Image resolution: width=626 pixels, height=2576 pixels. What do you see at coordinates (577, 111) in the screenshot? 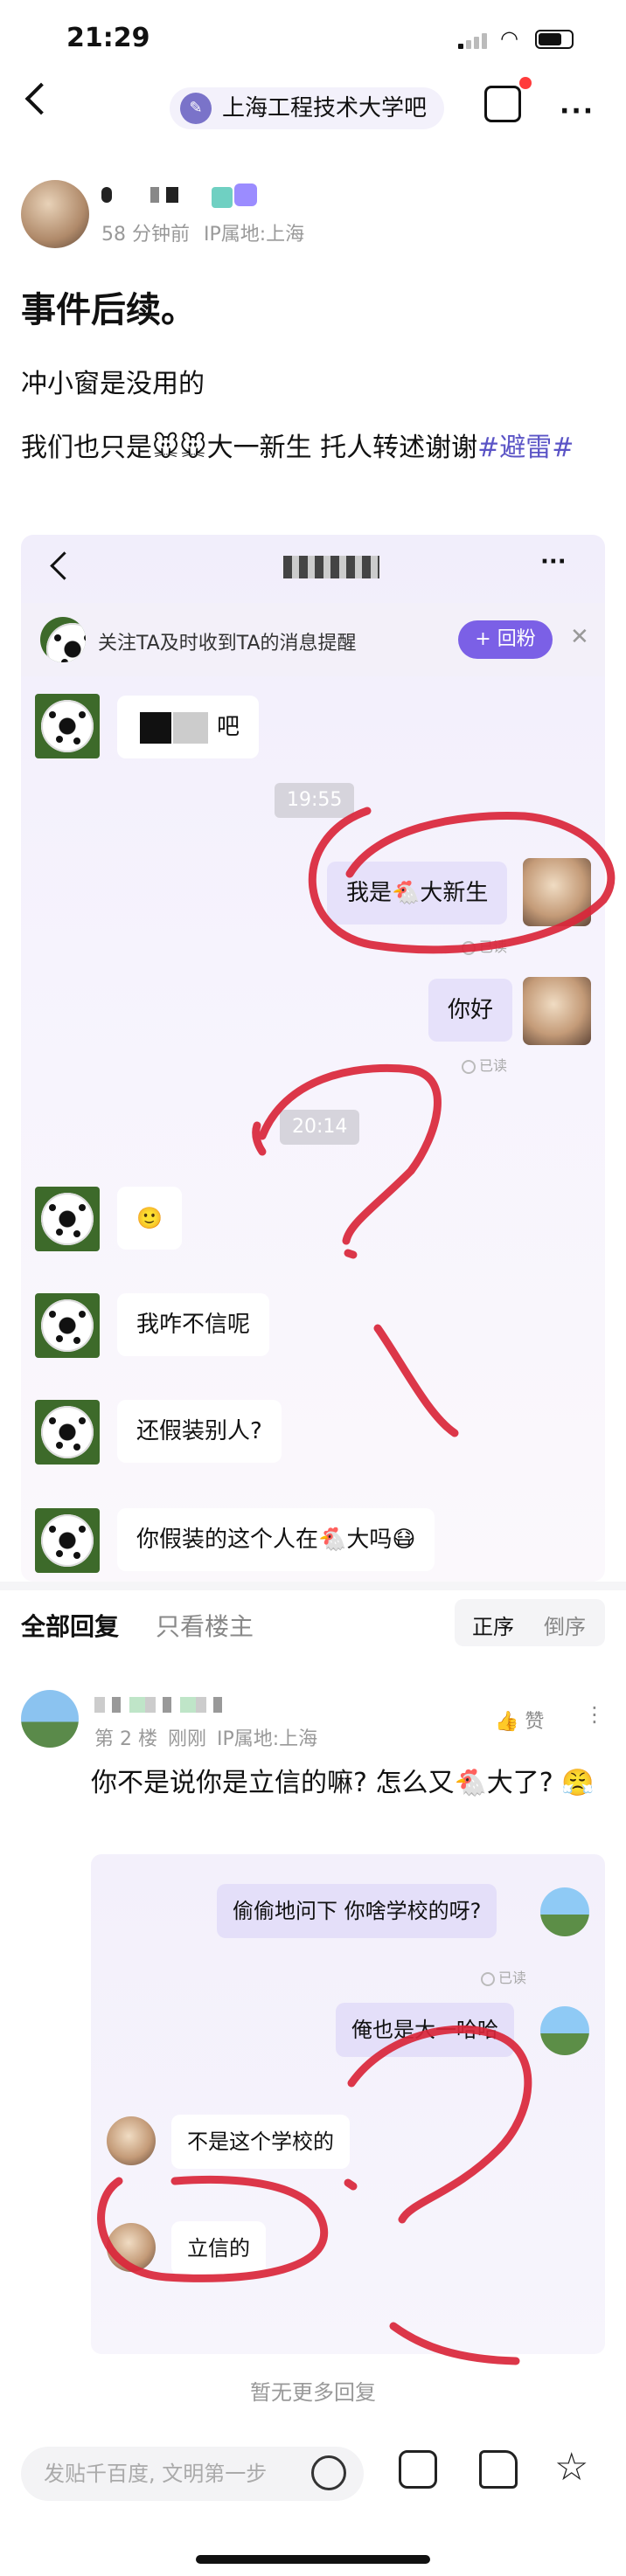
I see `more-icon: ···` at bounding box center [577, 111].